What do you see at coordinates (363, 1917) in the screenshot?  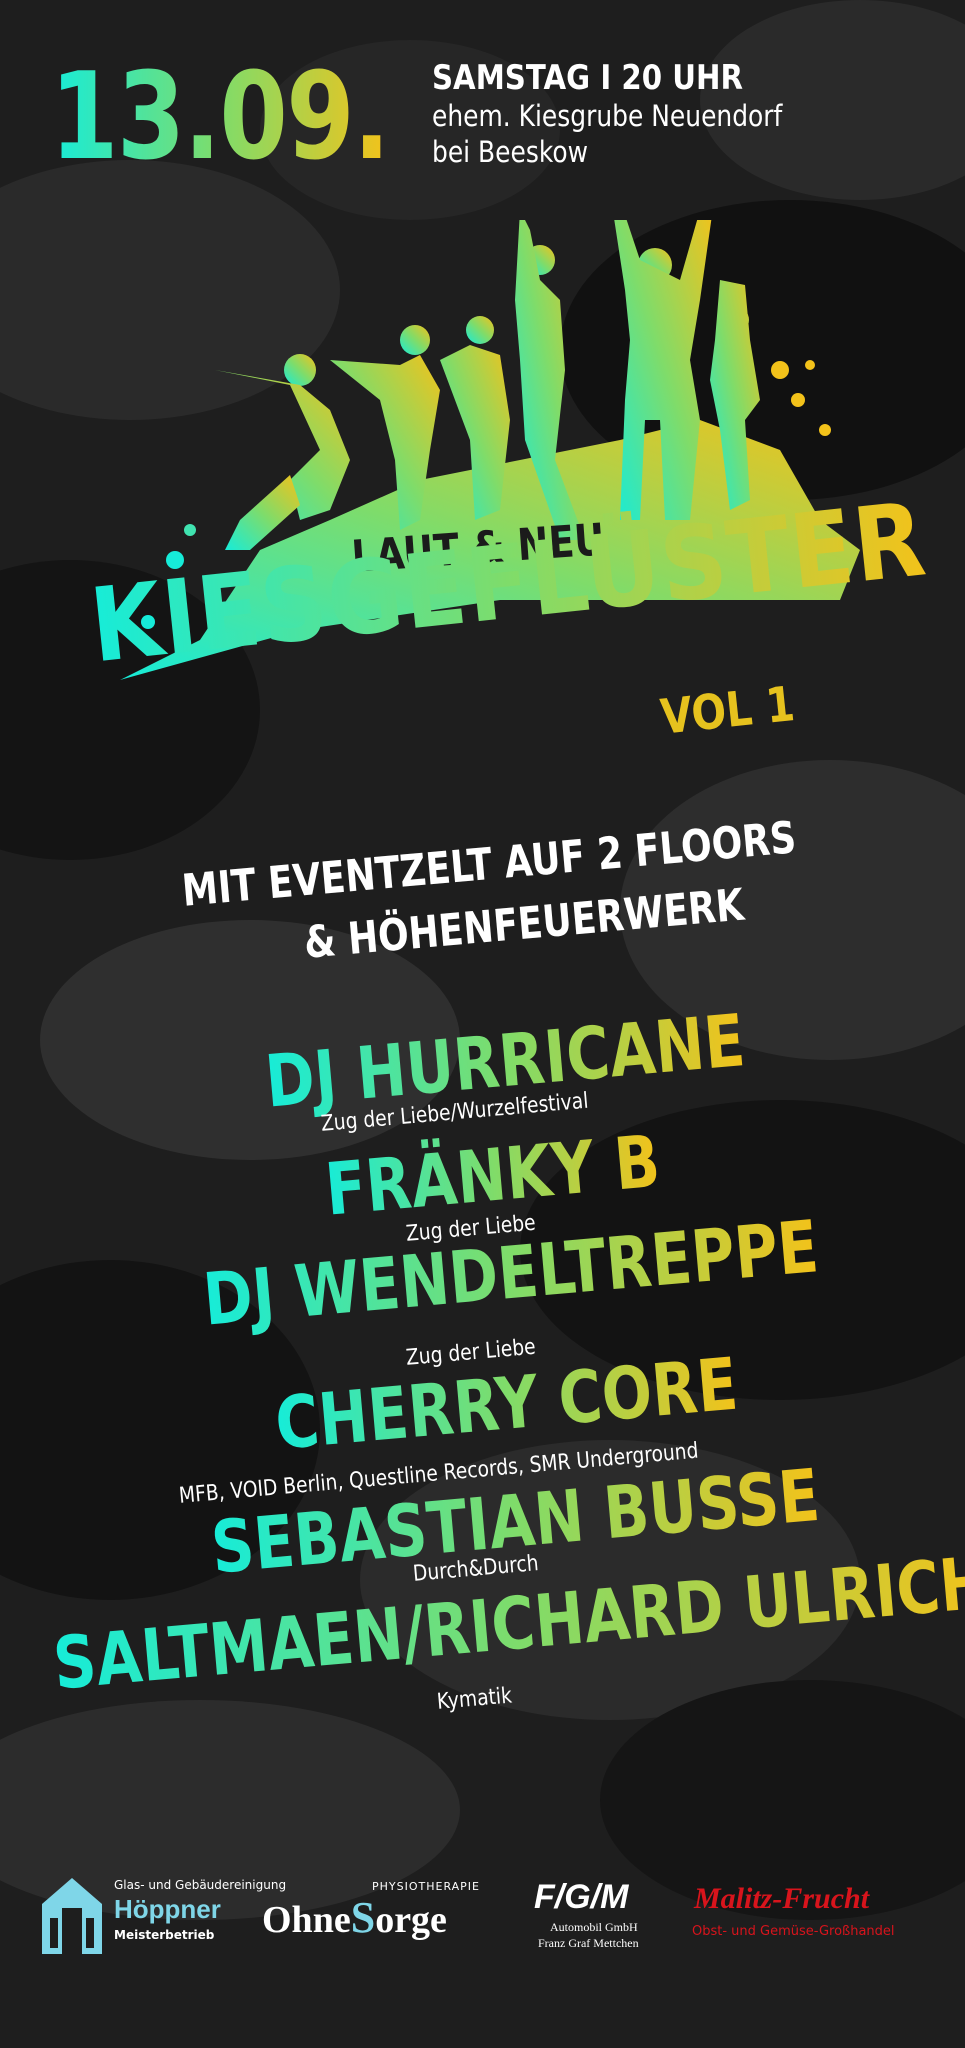 I see `s-swoosh-icon: S` at bounding box center [363, 1917].